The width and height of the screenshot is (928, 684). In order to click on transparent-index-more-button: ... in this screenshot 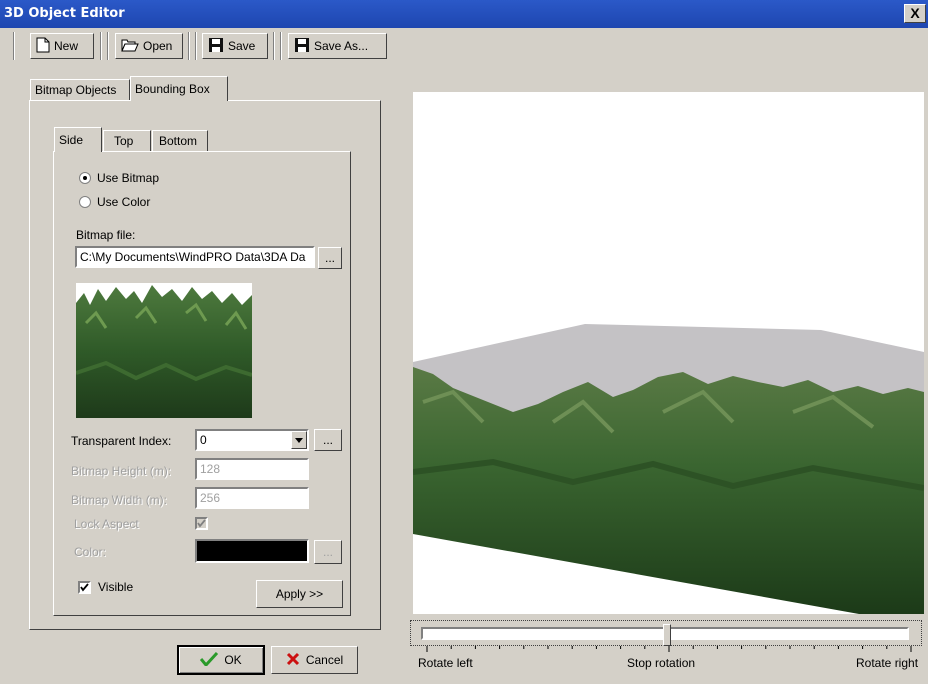, I will do `click(328, 440)`.